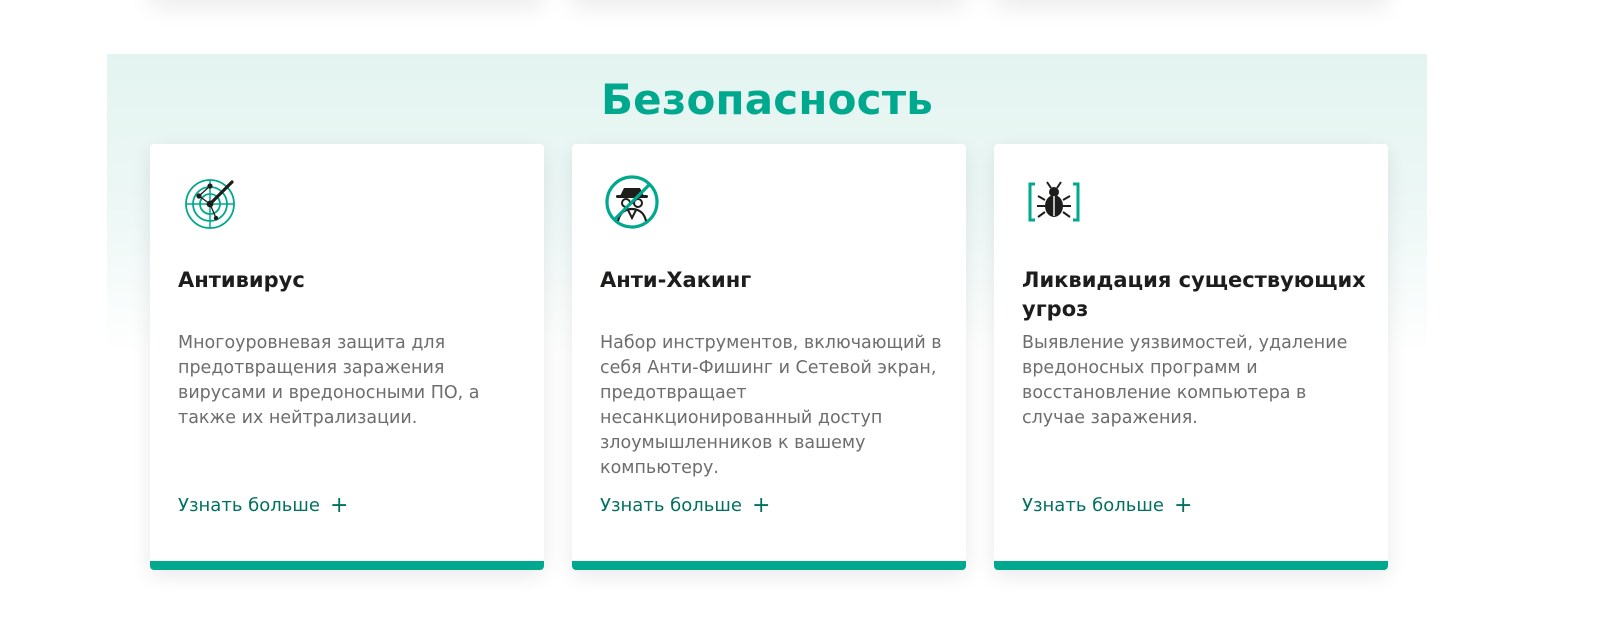 The height and width of the screenshot is (643, 1607). I want to click on bug-in-brackets-icon, so click(1054, 202).